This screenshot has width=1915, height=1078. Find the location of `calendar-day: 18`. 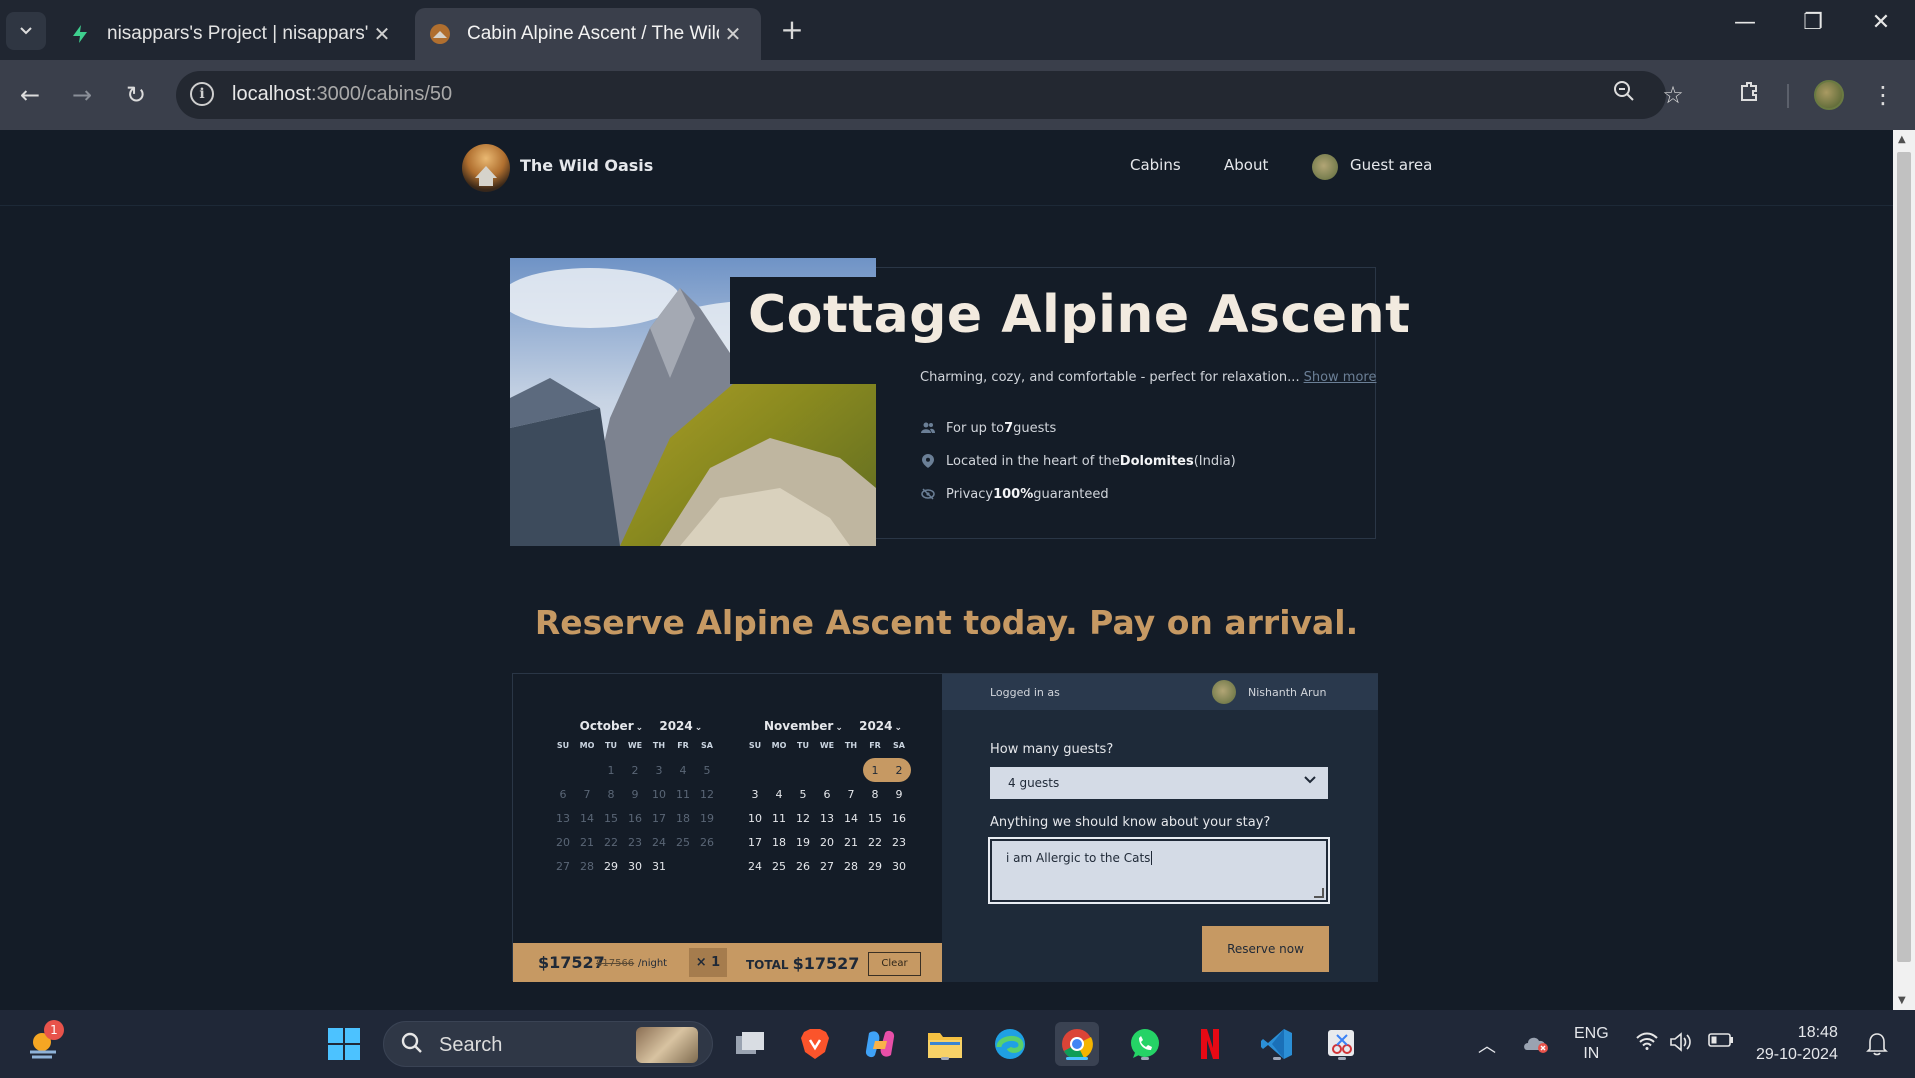

calendar-day: 18 is located at coordinates (779, 842).